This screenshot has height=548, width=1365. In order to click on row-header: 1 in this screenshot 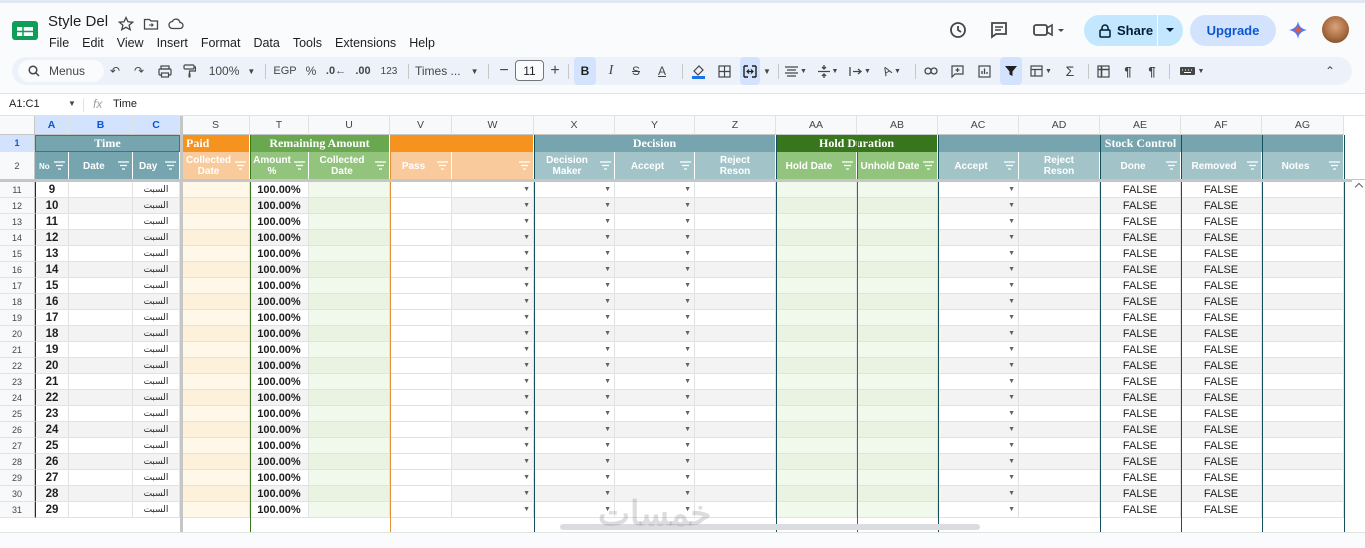, I will do `click(17, 143)`.